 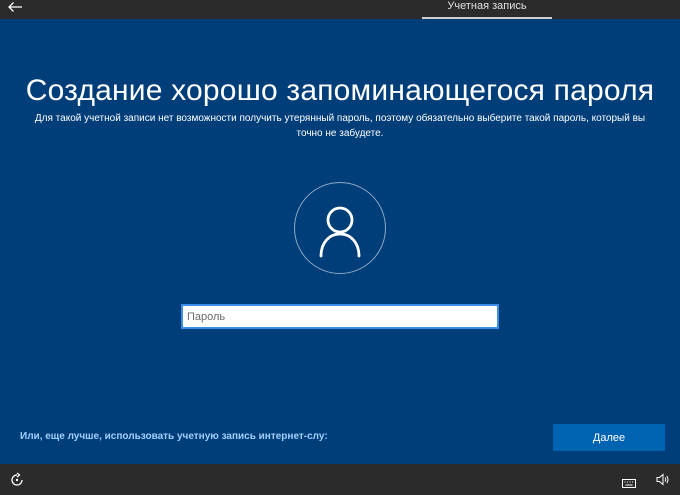 What do you see at coordinates (340, 479) in the screenshot?
I see `bottom-bar` at bounding box center [340, 479].